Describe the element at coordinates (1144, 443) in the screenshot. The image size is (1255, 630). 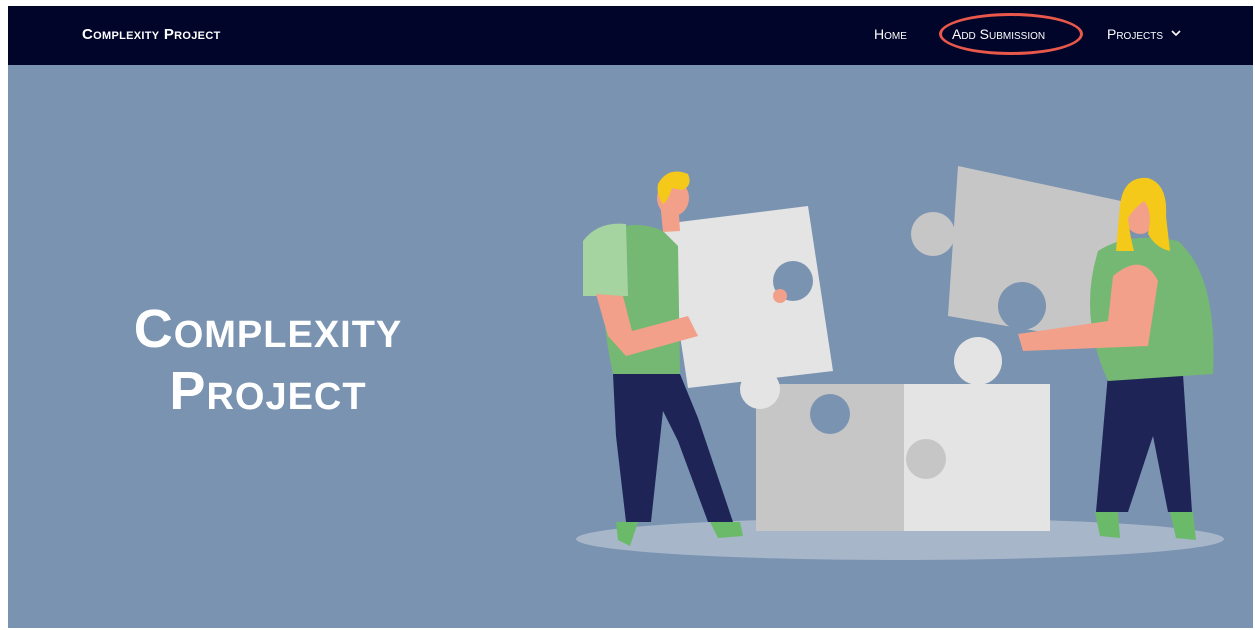
I see `right-person-legs` at that location.